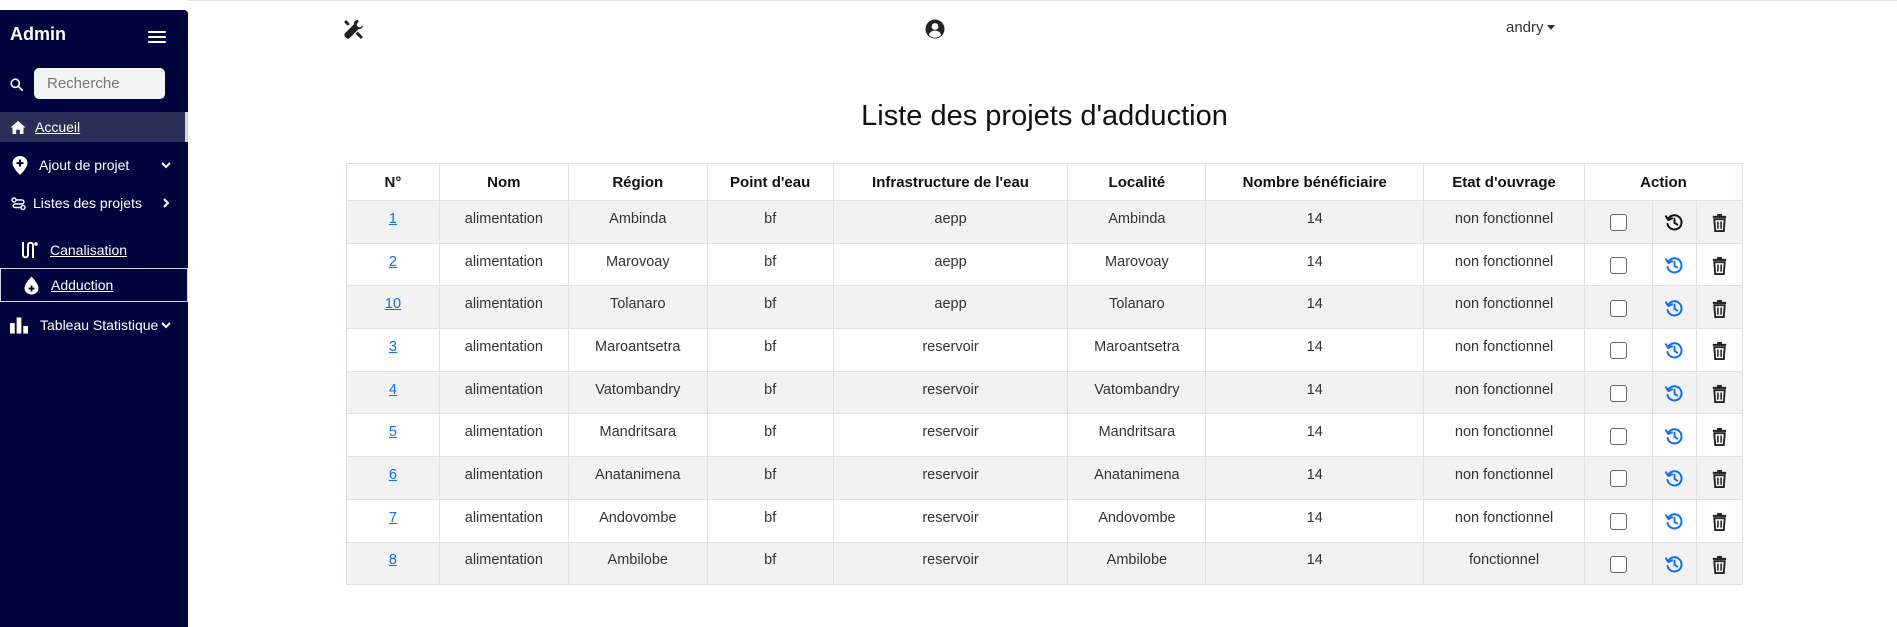 This screenshot has height=627, width=1897. I want to click on user-dropdown: andry, so click(1530, 27).